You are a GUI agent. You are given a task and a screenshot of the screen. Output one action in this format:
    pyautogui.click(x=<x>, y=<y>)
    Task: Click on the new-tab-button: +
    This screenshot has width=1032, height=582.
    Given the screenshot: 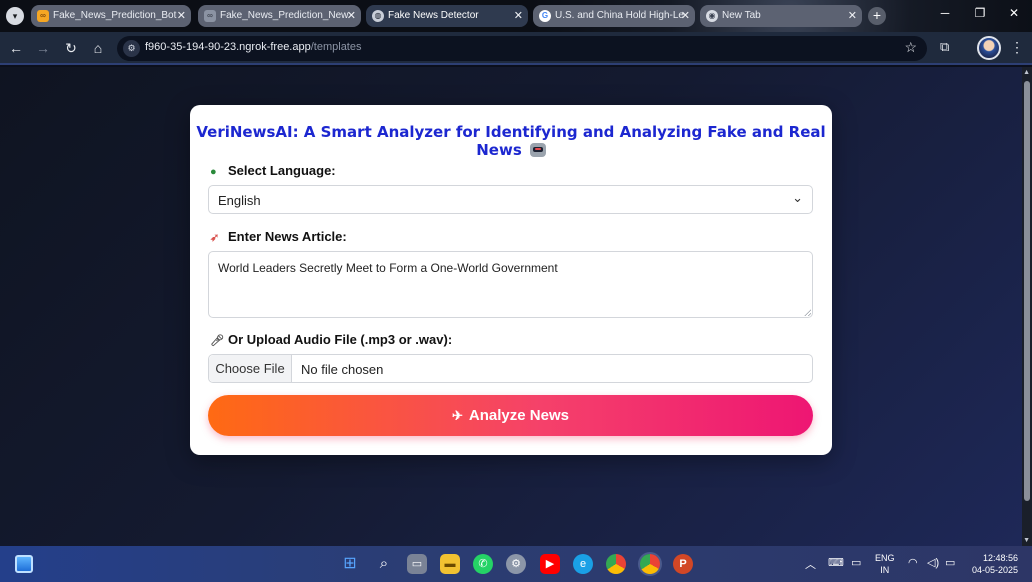 What is the action you would take?
    pyautogui.click(x=877, y=16)
    